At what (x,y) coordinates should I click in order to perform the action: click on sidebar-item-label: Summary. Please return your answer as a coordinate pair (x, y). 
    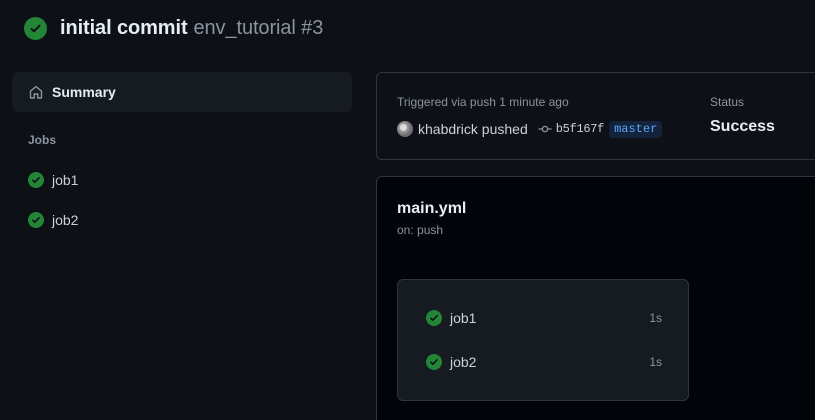
    Looking at the image, I should click on (84, 92).